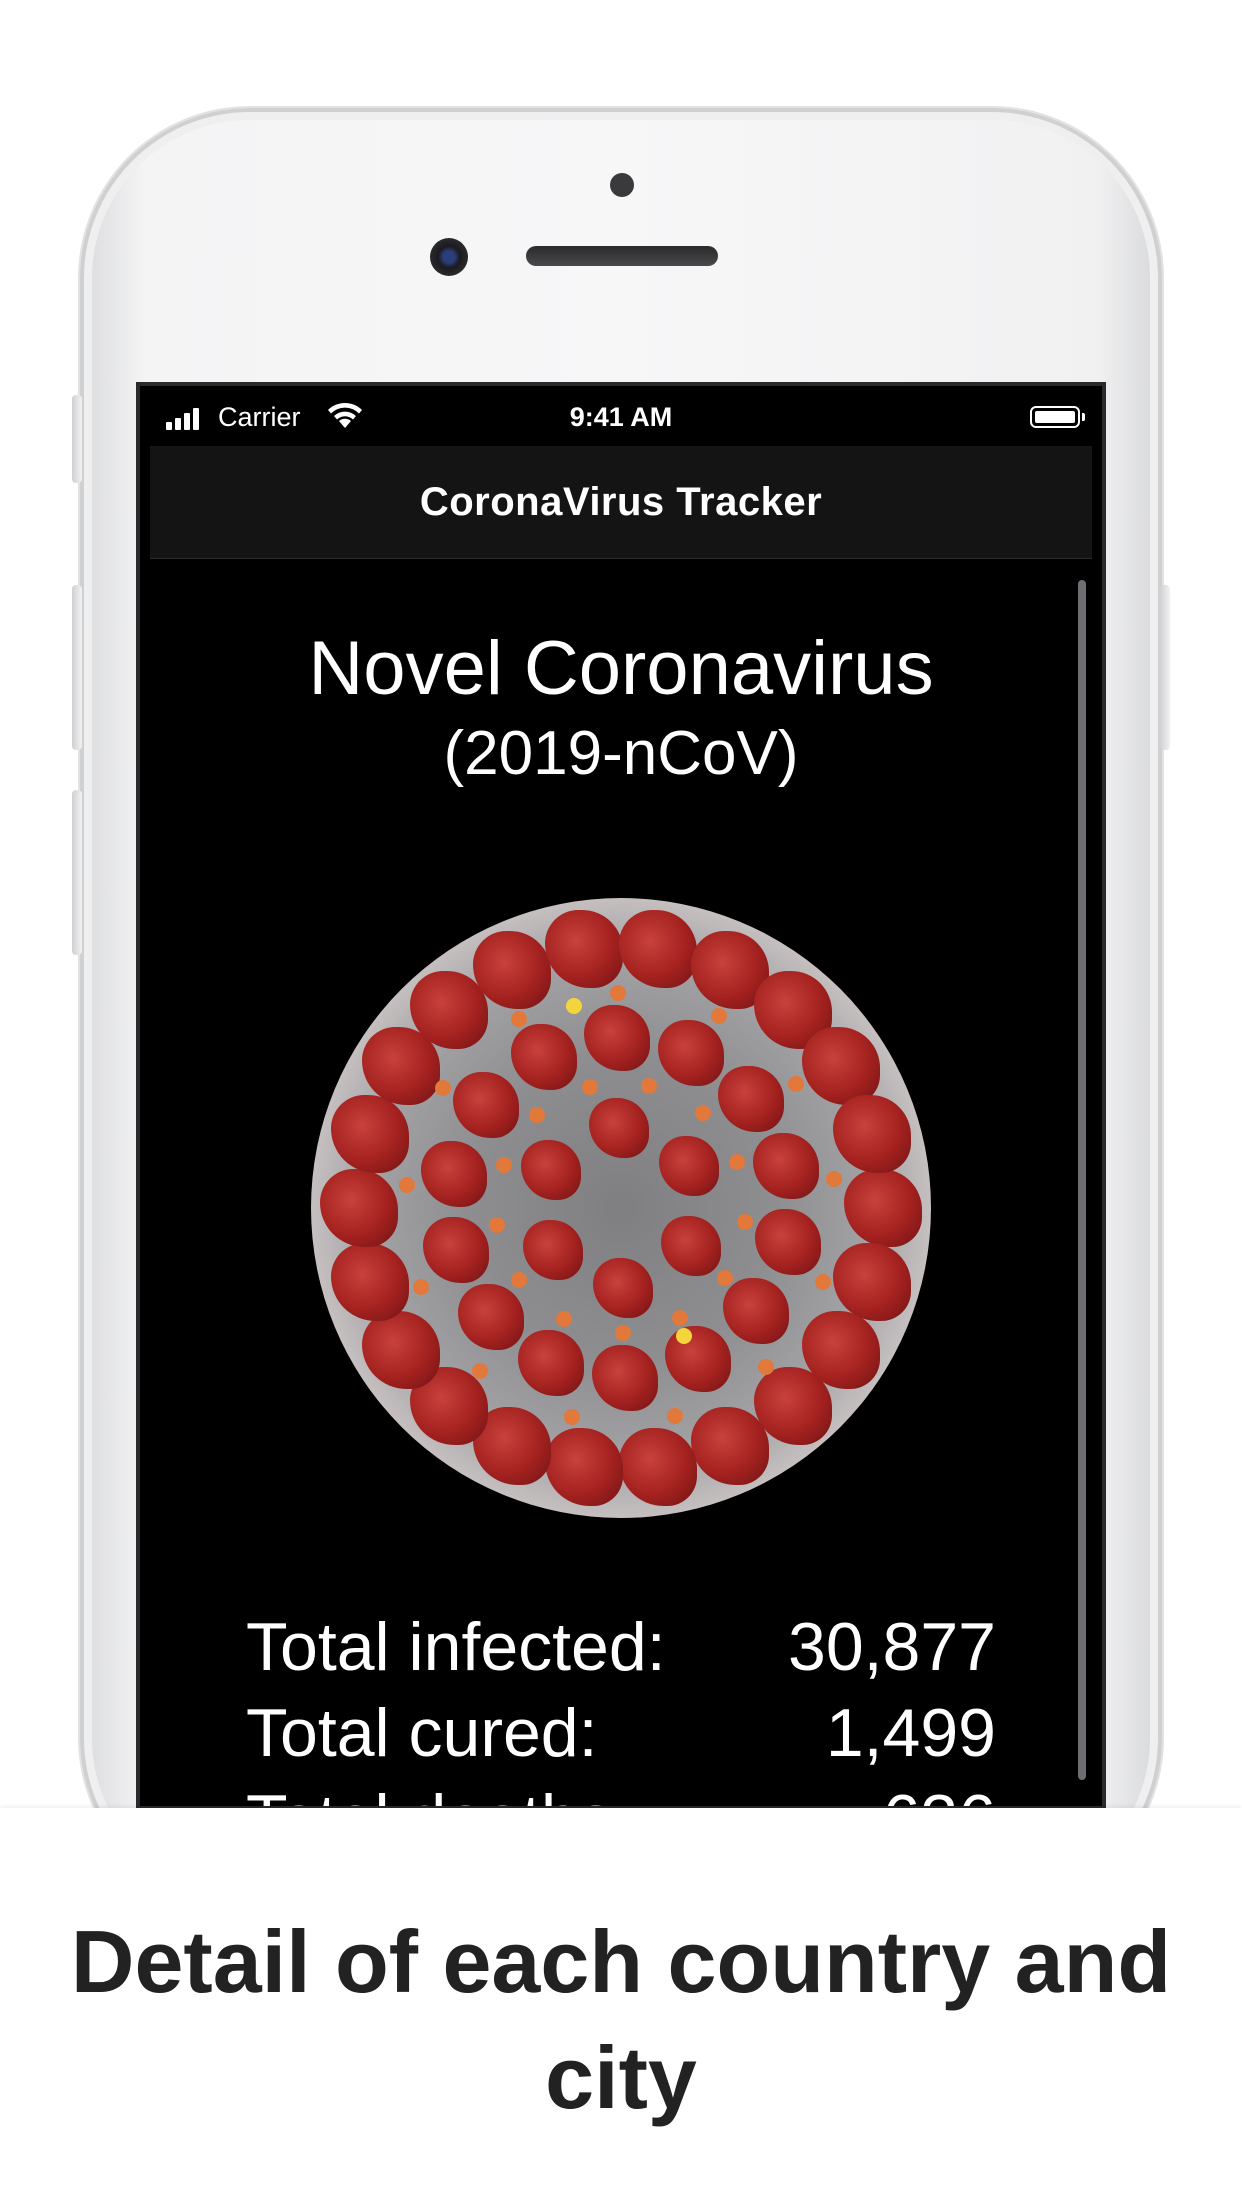  I want to click on nav-title: CoronaVirus Tracker, so click(621, 501).